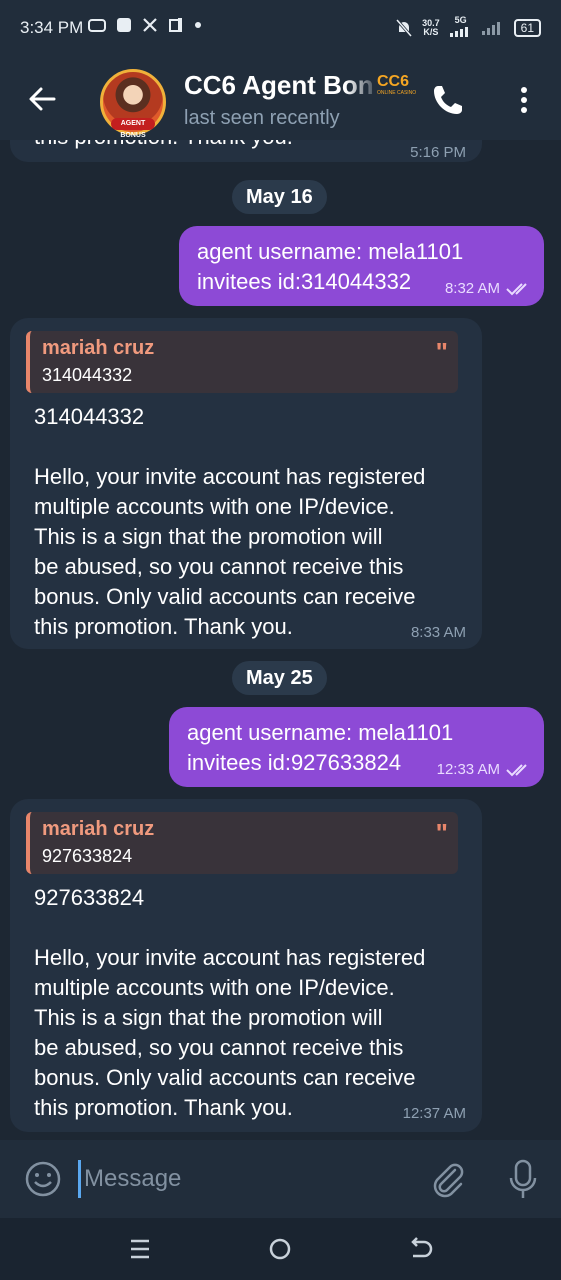 This screenshot has height=1280, width=561. Describe the element at coordinates (404, 27) in the screenshot. I see `mute-bell-icon` at that location.